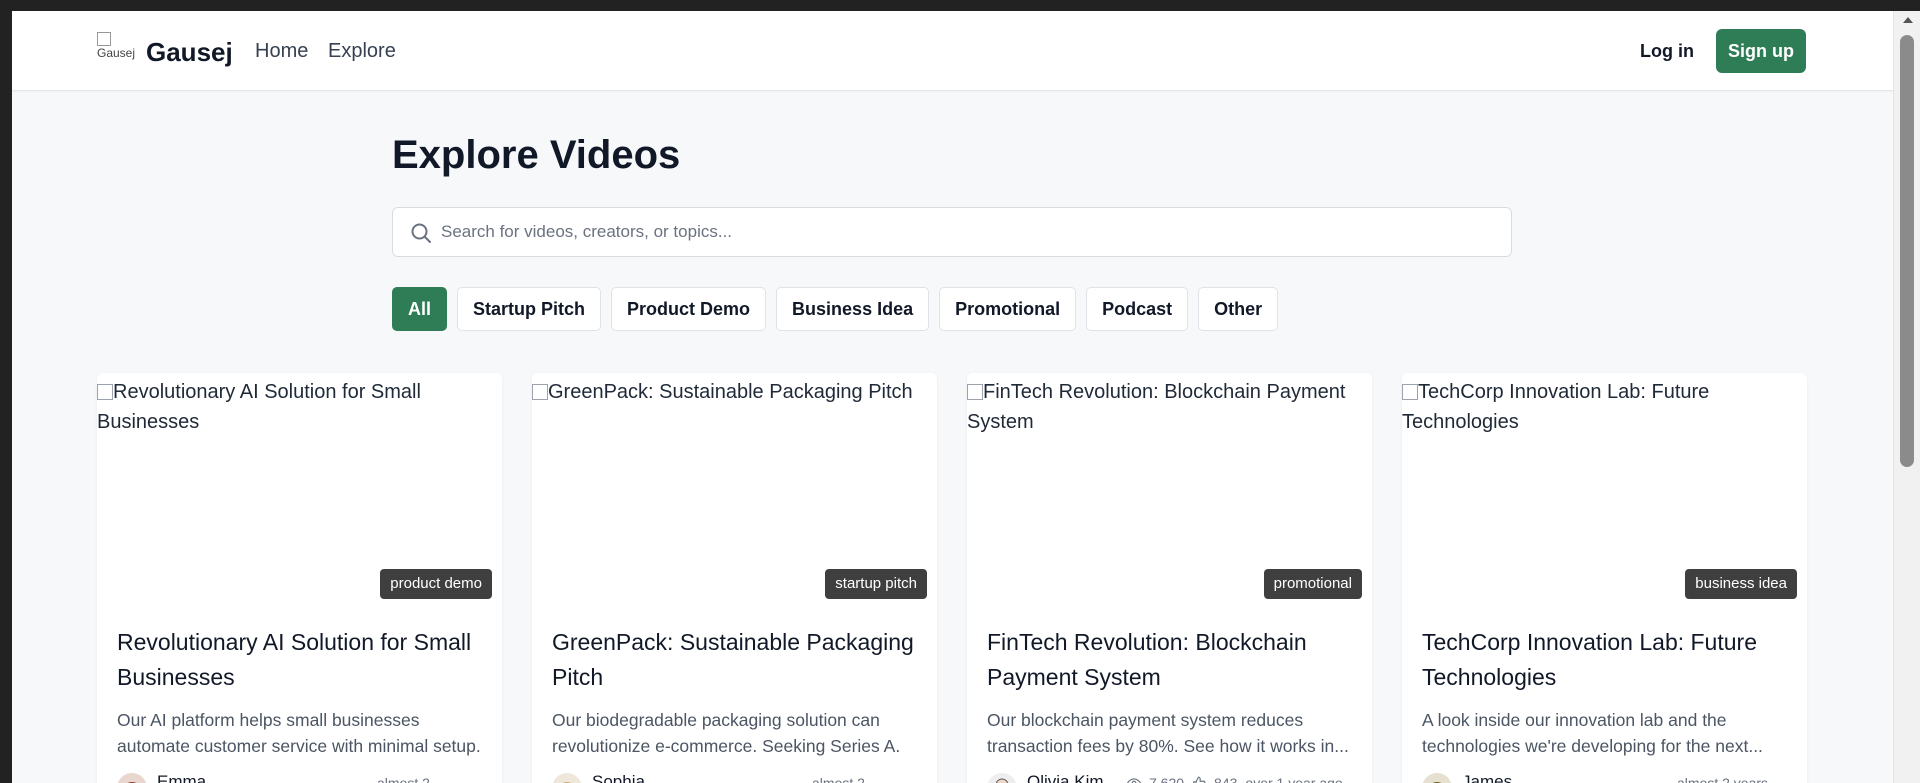  Describe the element at coordinates (1199, 779) in the screenshot. I see `thumbs-up-icon` at that location.